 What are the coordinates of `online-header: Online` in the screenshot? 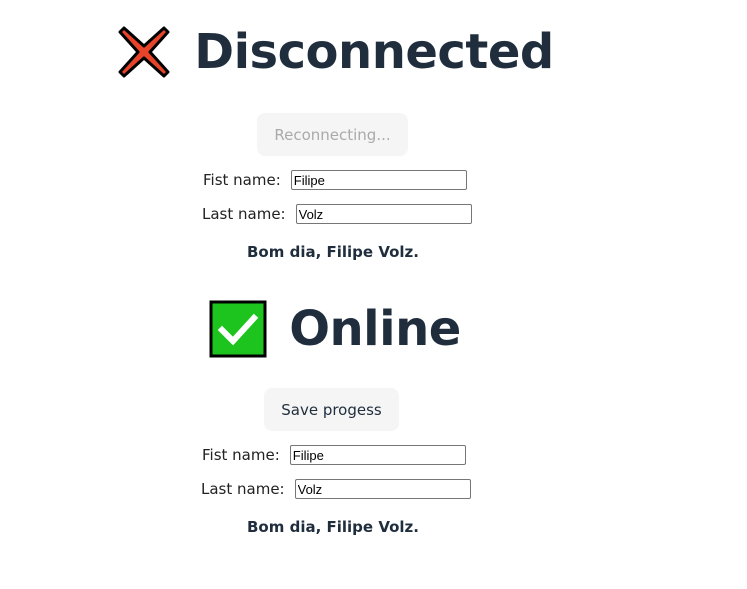 It's located at (335, 329).